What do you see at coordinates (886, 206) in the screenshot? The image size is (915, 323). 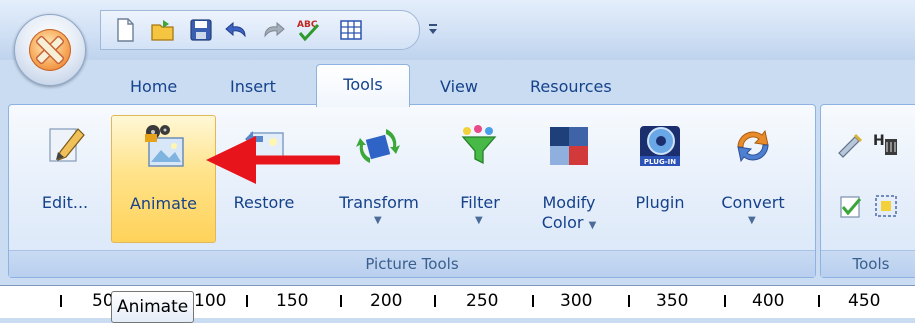 I see `select-region-icon` at bounding box center [886, 206].